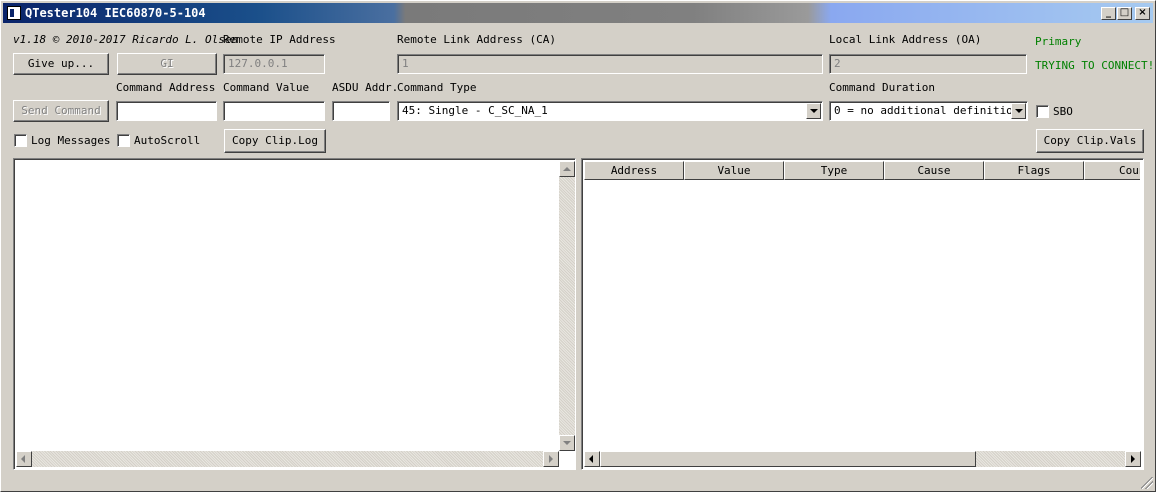  What do you see at coordinates (882, 87) in the screenshot?
I see `command-duration-label: Command Duration` at bounding box center [882, 87].